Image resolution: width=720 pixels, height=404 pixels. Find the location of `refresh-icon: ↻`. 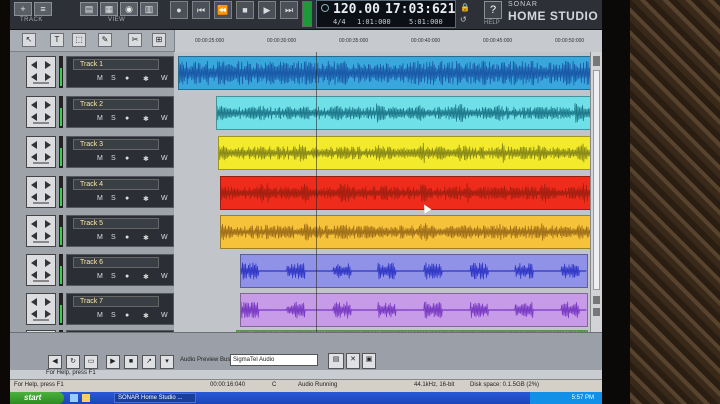

refresh-icon: ↻ is located at coordinates (73, 362).